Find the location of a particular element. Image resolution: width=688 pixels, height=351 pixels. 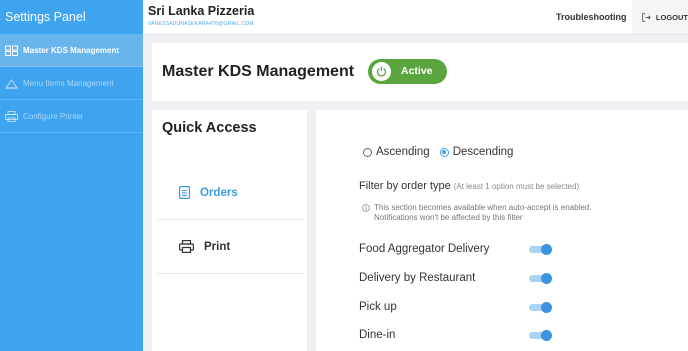

quick-access-title: Quick Access is located at coordinates (209, 128).